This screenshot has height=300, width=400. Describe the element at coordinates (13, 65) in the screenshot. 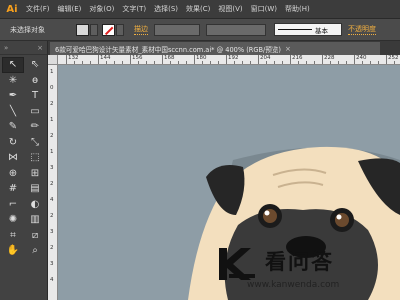

I see `selection-tool-icon: ↖` at that location.